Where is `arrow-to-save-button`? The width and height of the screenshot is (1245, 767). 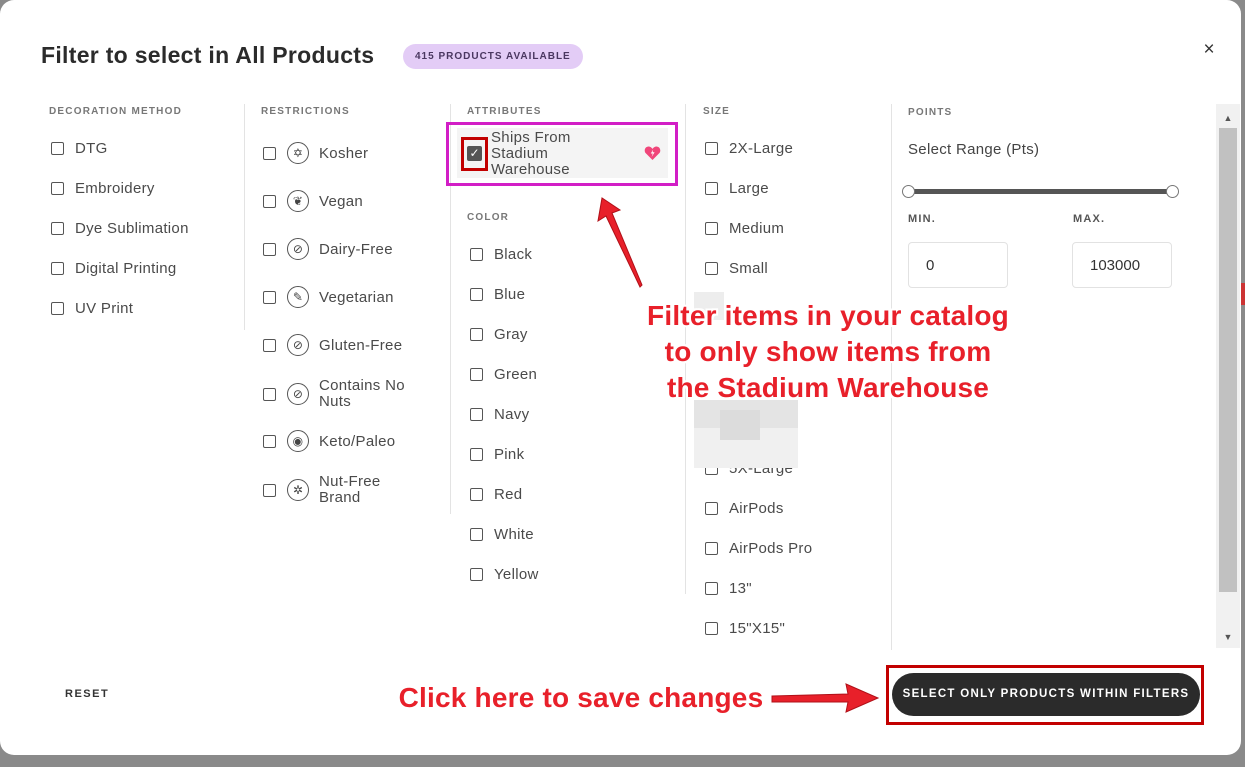 arrow-to-save-button is located at coordinates (825, 698).